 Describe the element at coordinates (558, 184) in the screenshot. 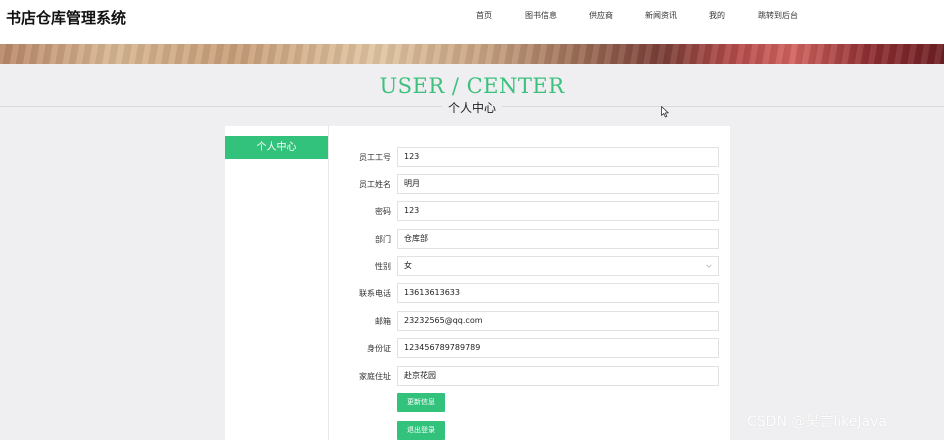

I see `employee-name-input: 明月` at that location.